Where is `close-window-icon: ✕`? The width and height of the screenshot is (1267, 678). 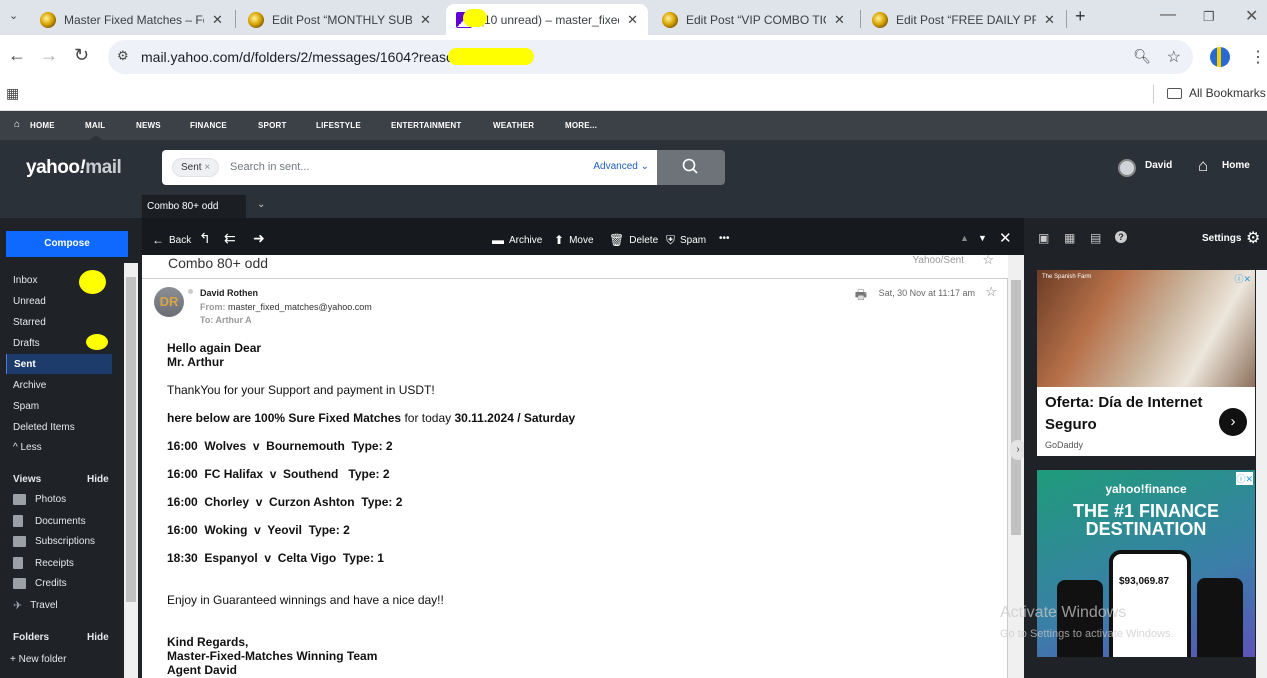
close-window-icon: ✕ is located at coordinates (1251, 16).